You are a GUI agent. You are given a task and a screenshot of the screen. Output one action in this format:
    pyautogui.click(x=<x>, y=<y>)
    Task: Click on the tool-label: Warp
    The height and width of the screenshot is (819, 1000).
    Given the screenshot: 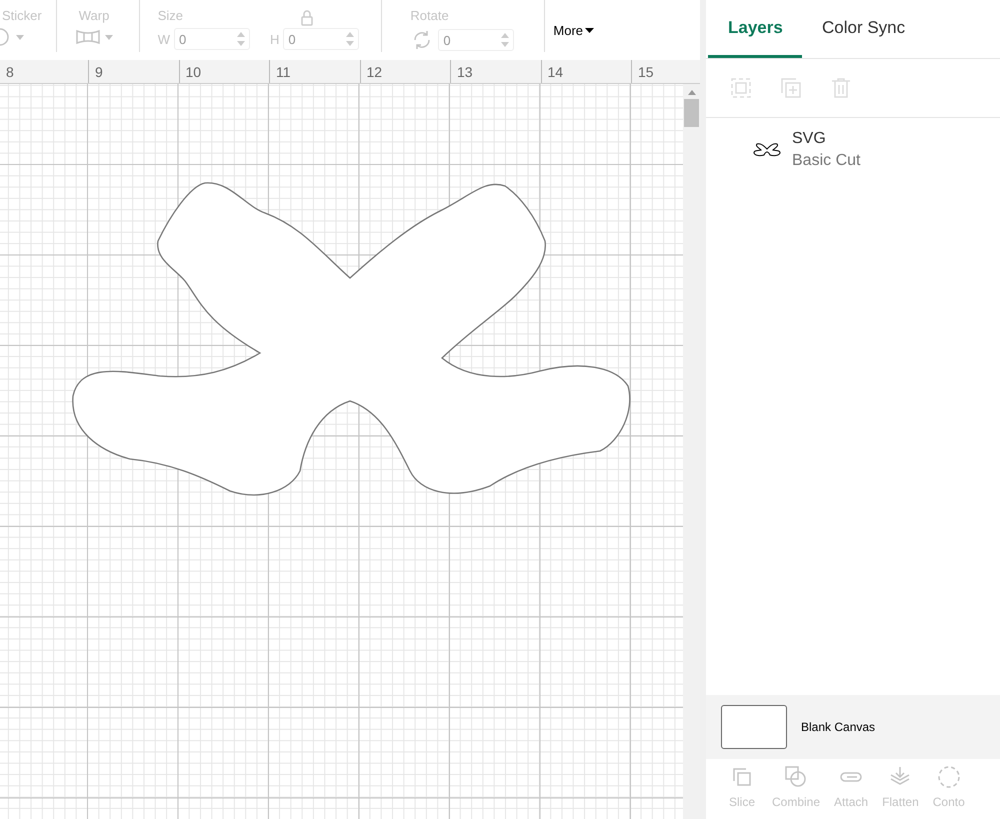 What is the action you would take?
    pyautogui.click(x=94, y=16)
    